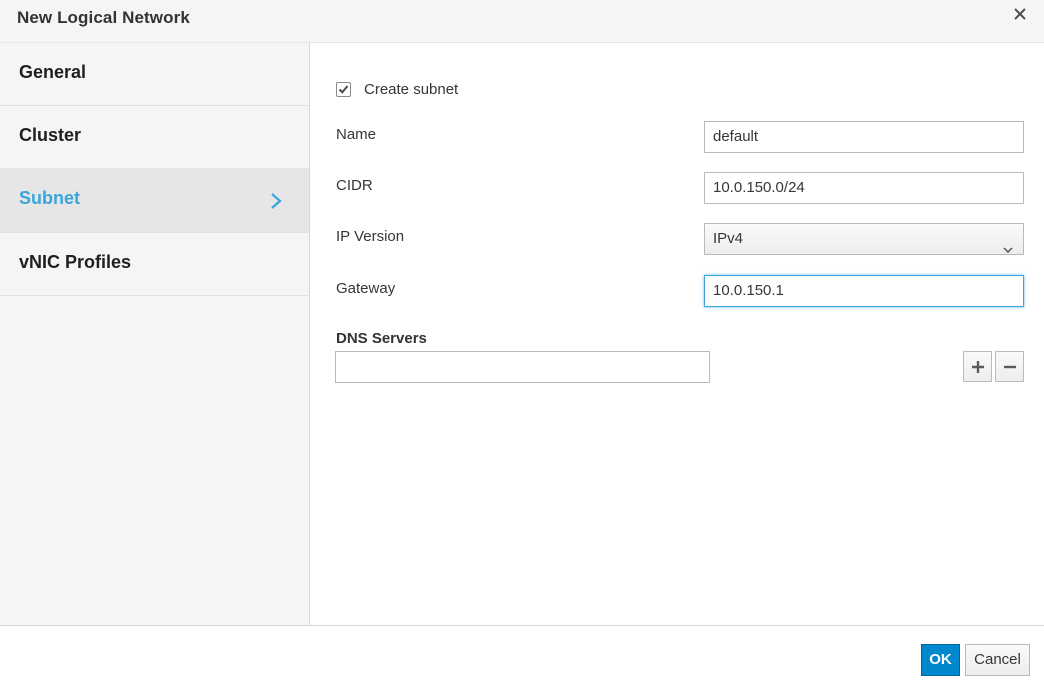 The image size is (1044, 689). I want to click on chevron-down-icon, so click(1008, 244).